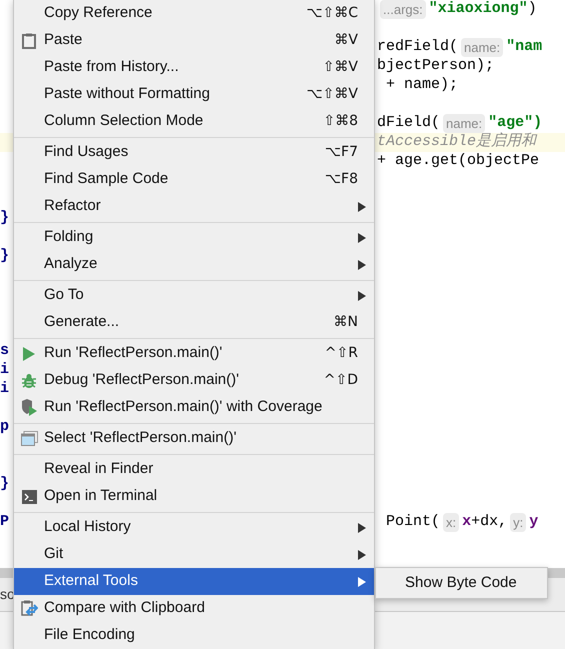 The image size is (565, 649). What do you see at coordinates (459, 47) in the screenshot?
I see `code-line: redField( name: "nam` at bounding box center [459, 47].